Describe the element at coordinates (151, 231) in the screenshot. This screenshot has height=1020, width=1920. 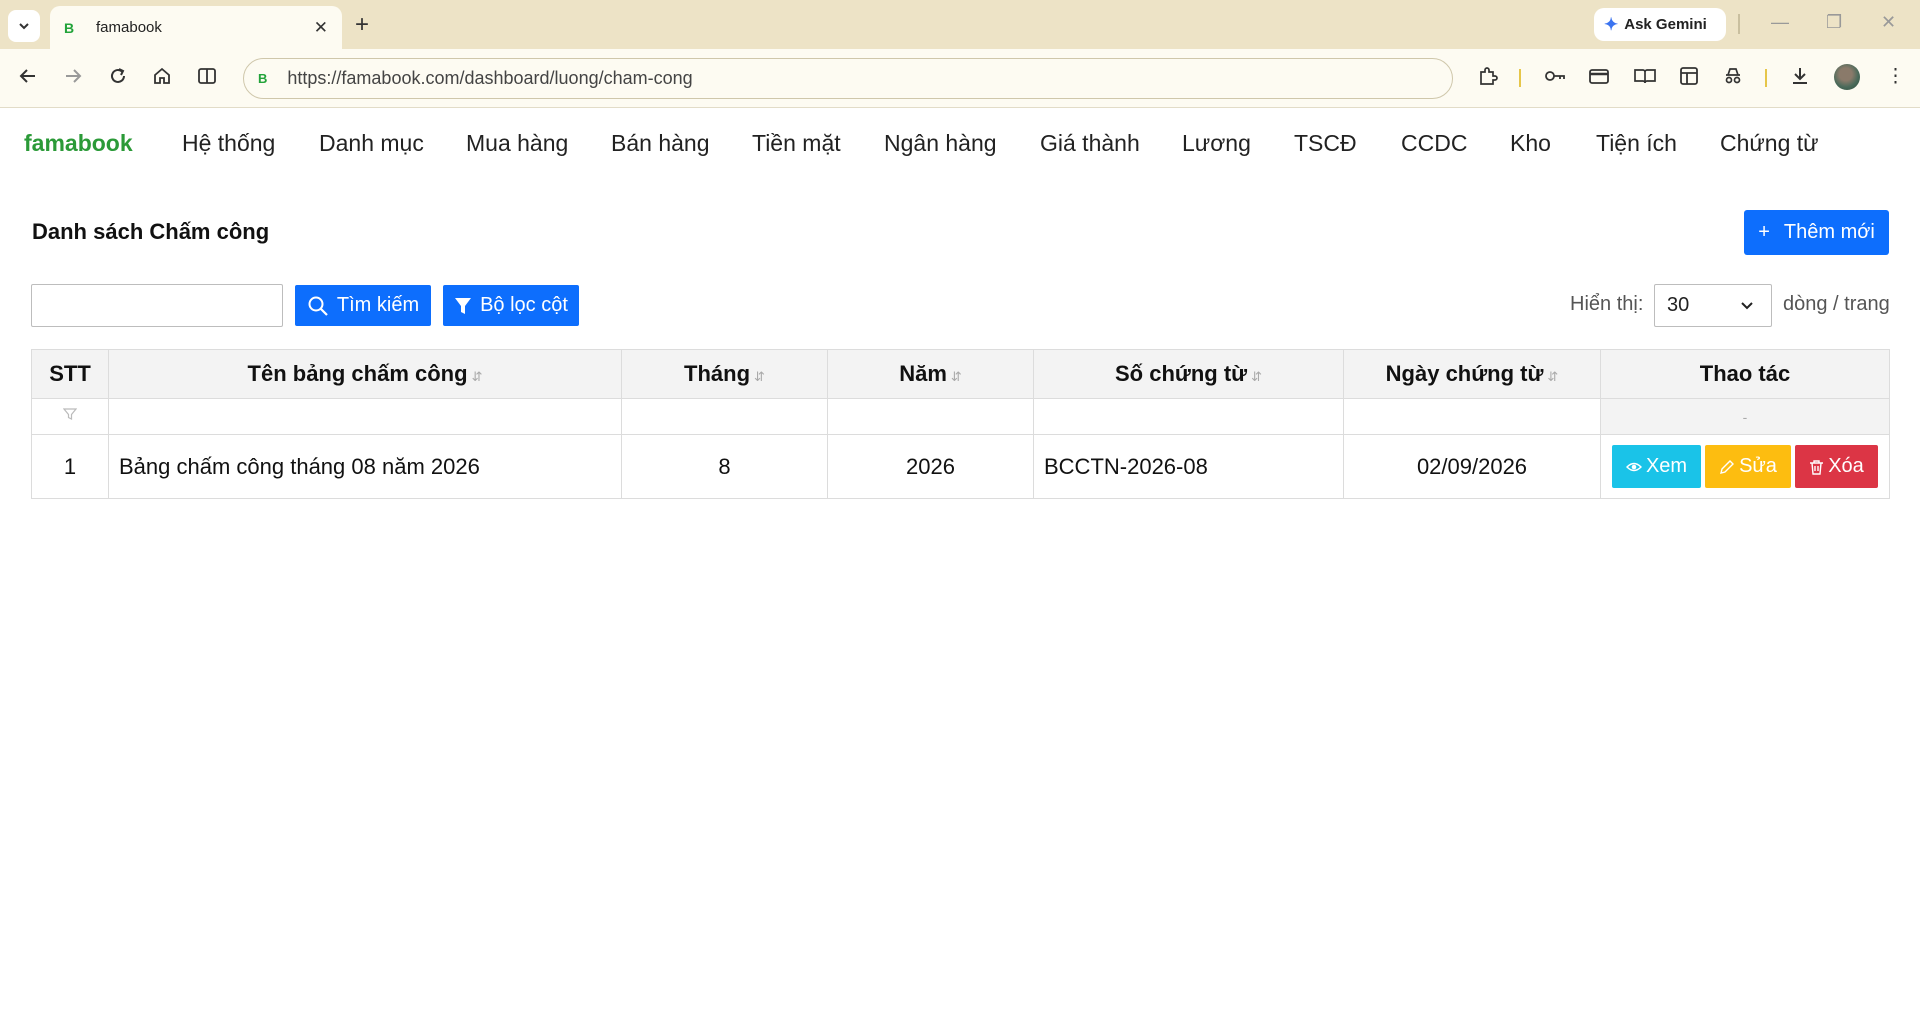
I see `page-title: Danh sách Chấm công` at that location.